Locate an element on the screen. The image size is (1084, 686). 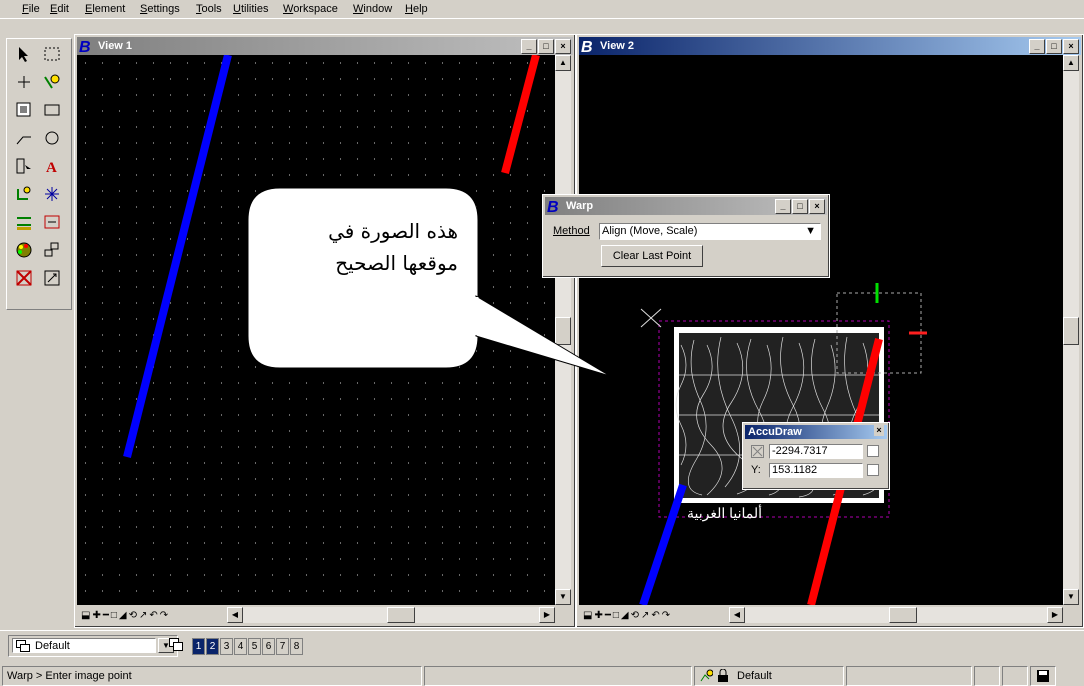
view-toggle-1: 1 is located at coordinates (198, 646).